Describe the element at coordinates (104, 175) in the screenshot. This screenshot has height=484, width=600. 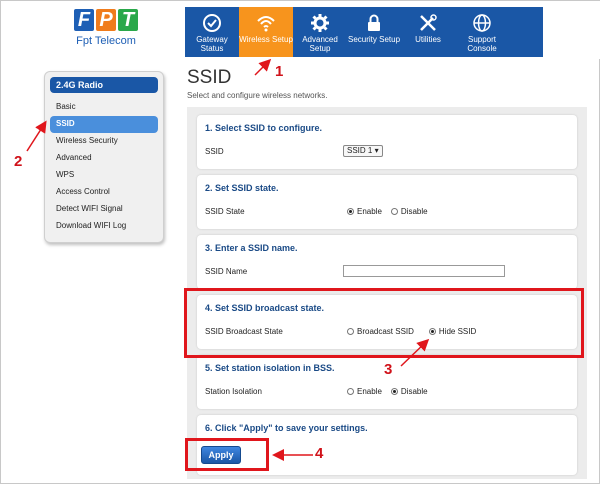
I see `sidebar-item-wps: WPS` at that location.